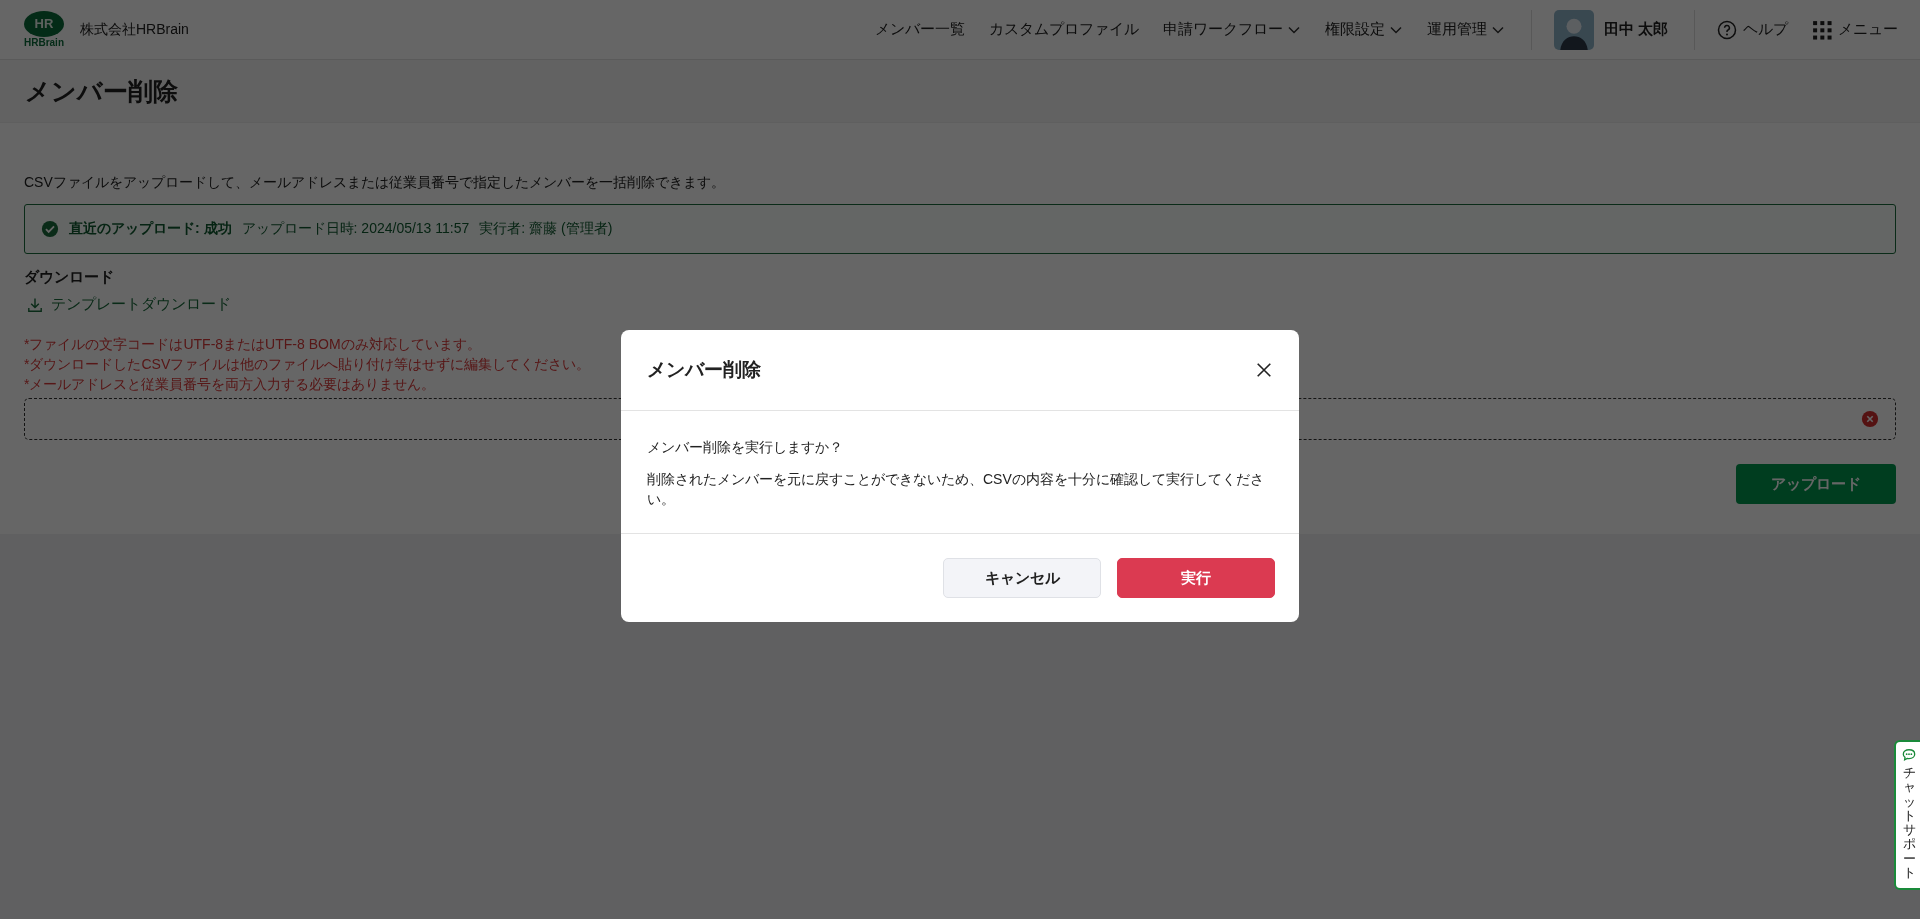 The width and height of the screenshot is (1920, 919). I want to click on help-link: ヘルプ, so click(1752, 29).